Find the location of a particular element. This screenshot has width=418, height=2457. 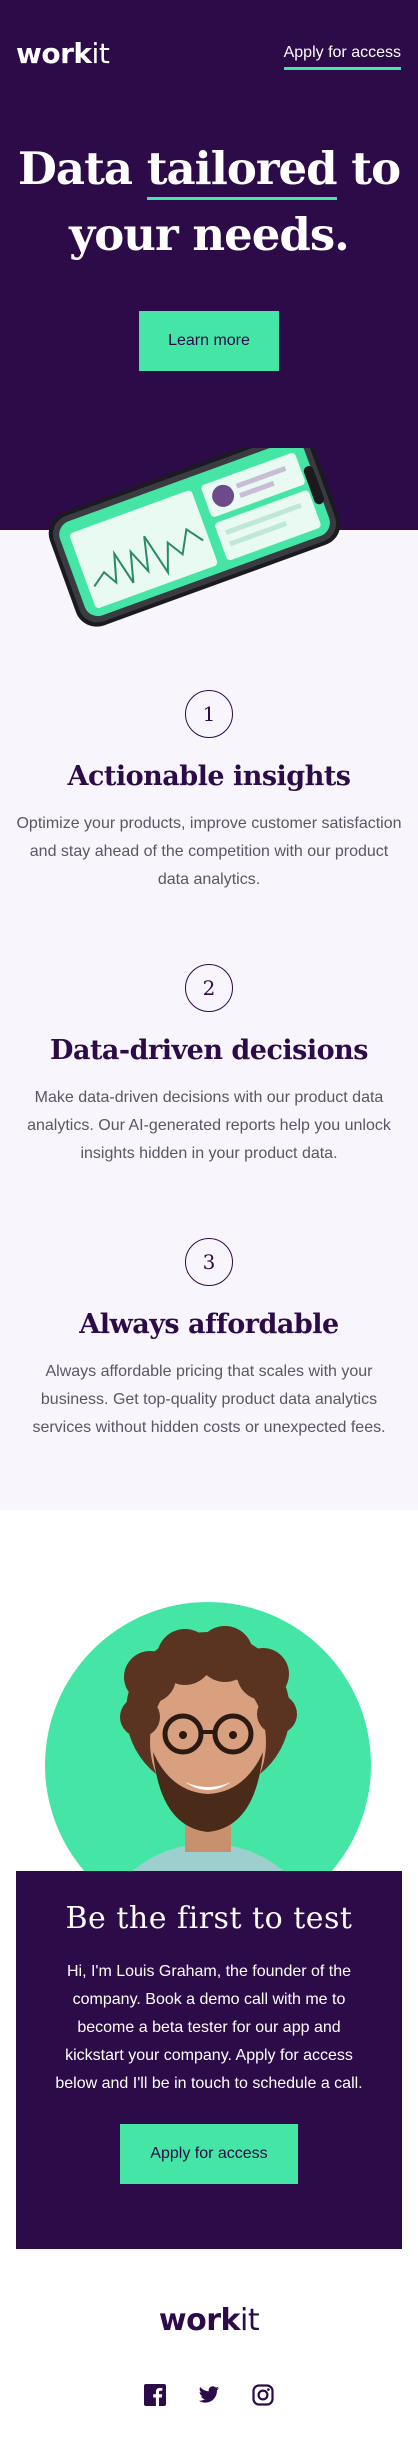

logo-bold: work is located at coordinates (54, 53).